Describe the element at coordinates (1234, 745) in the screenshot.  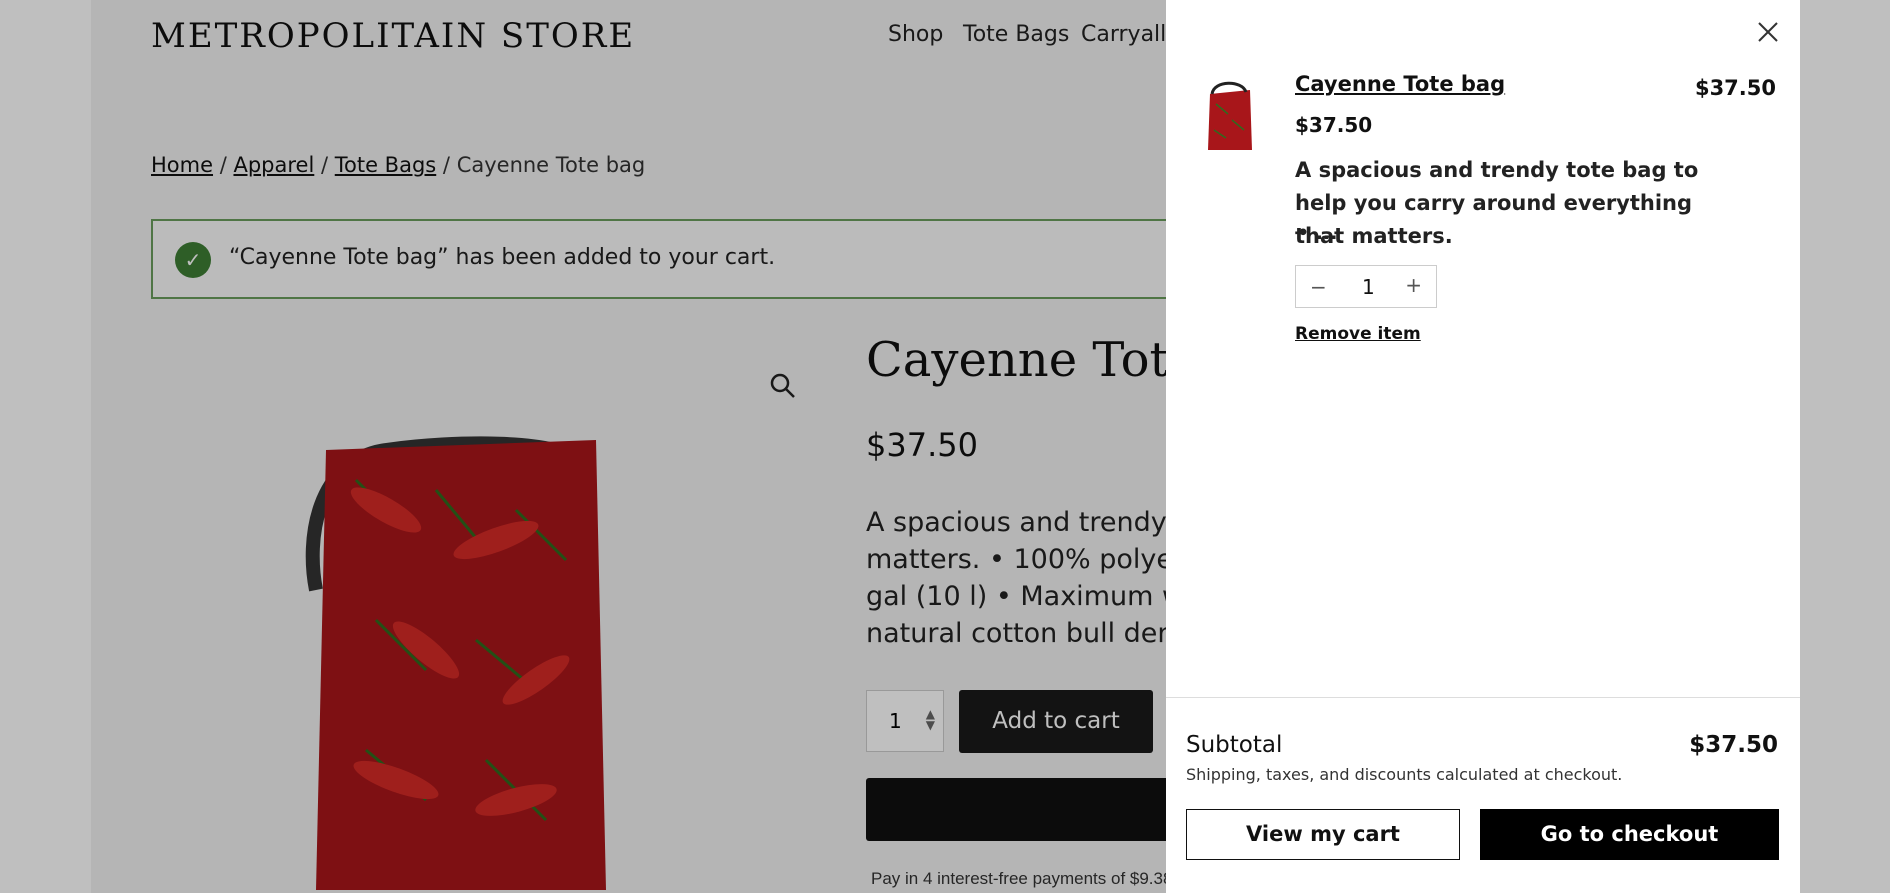
I see `subtotal-label: Subtotal` at that location.